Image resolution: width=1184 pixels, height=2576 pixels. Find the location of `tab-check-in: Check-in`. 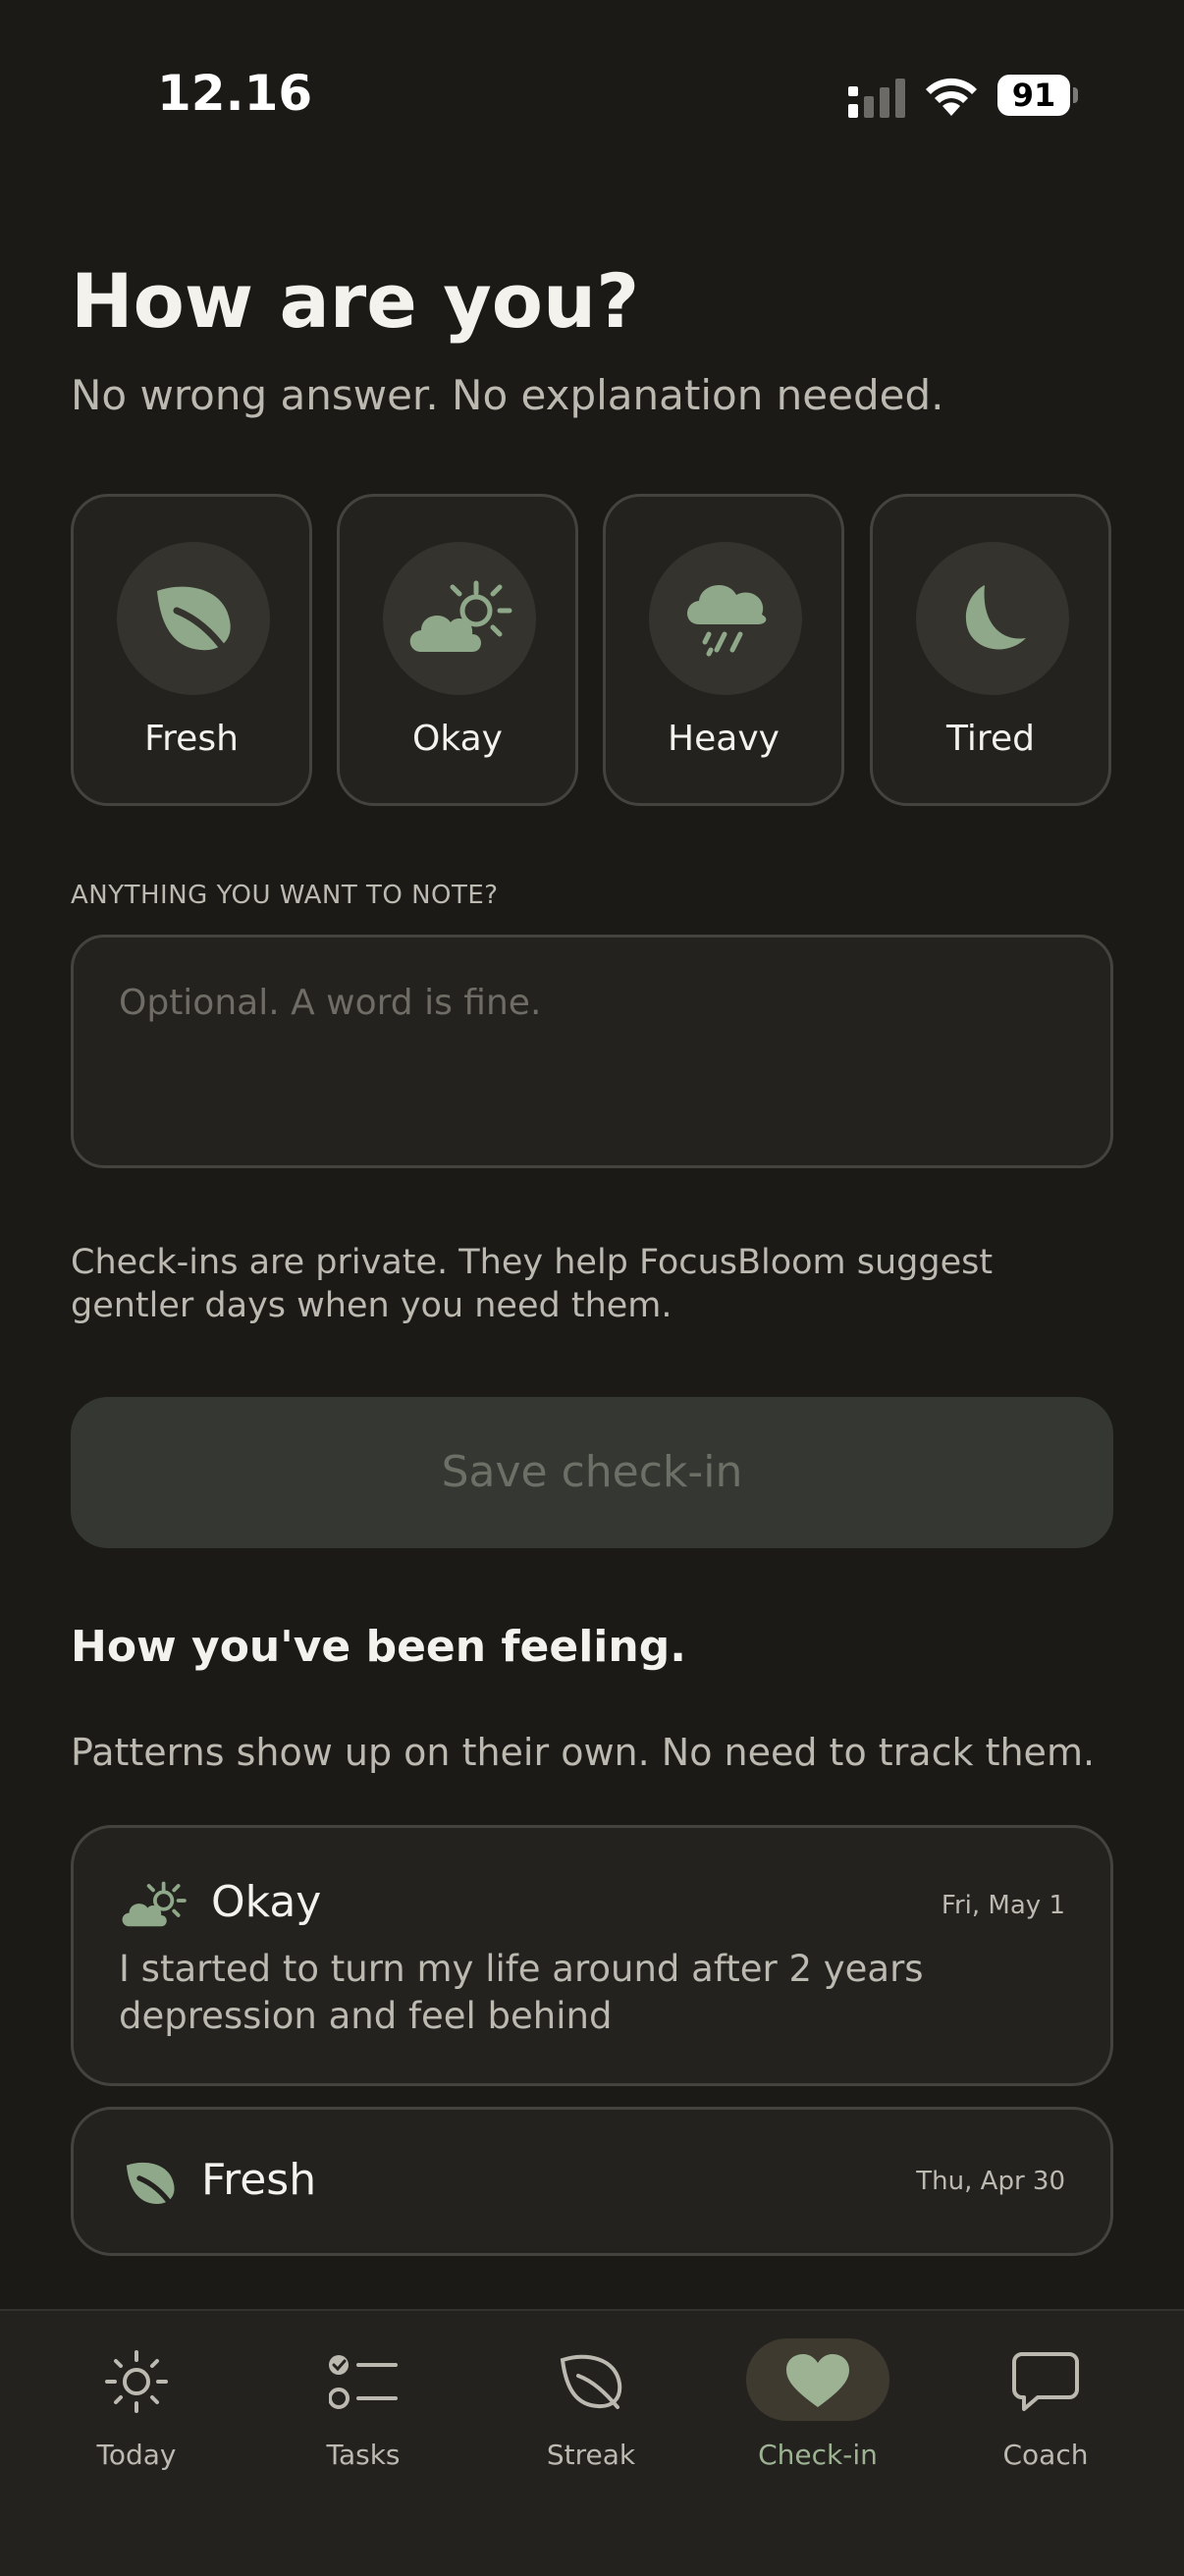

tab-check-in: Check-in is located at coordinates (818, 2409).